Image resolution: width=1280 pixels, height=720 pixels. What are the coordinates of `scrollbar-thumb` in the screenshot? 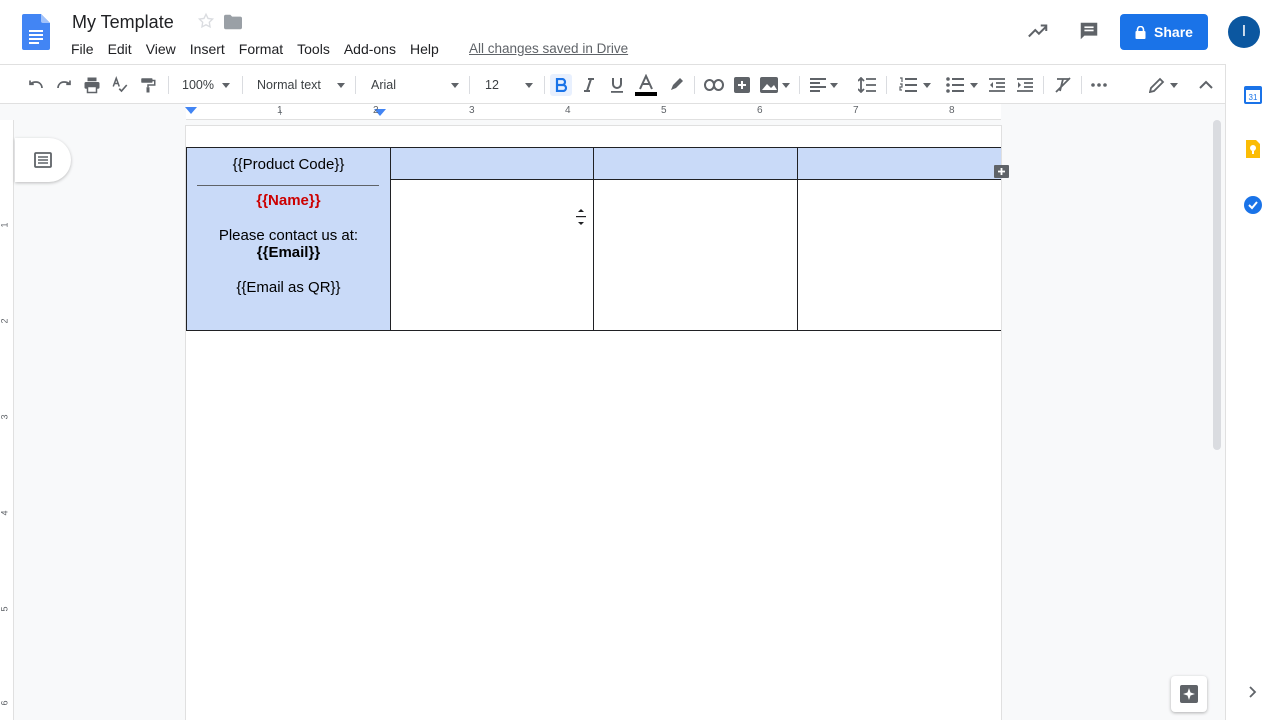 It's located at (1217, 285).